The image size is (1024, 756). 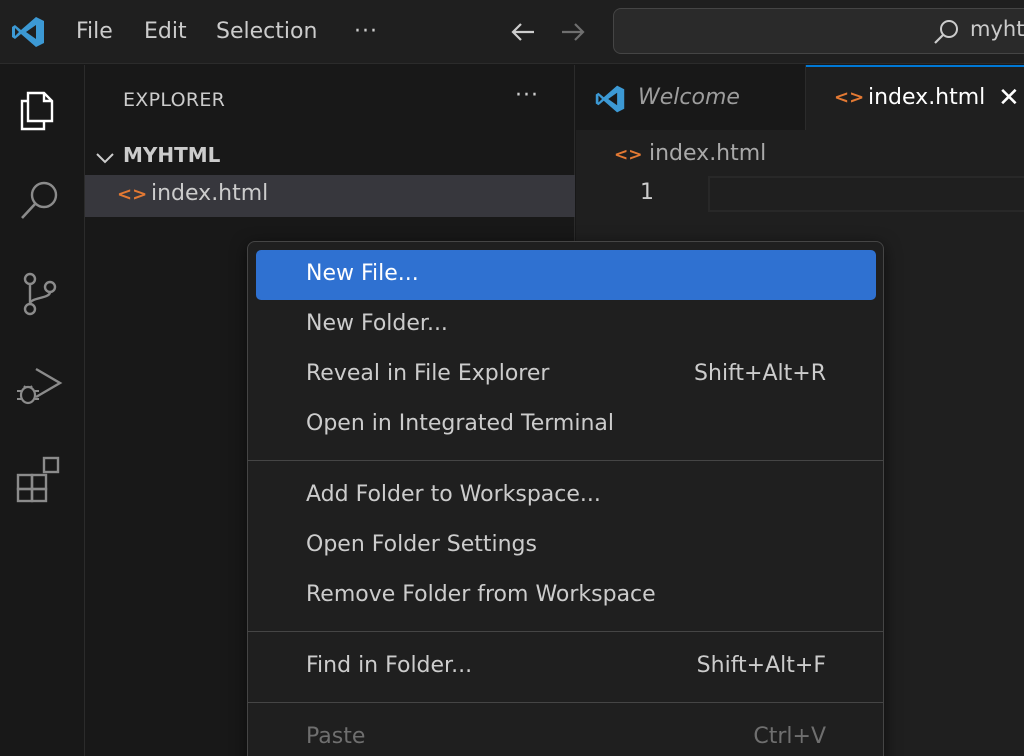 I want to click on tab-index-html: <> index.html ✕, so click(x=915, y=97).